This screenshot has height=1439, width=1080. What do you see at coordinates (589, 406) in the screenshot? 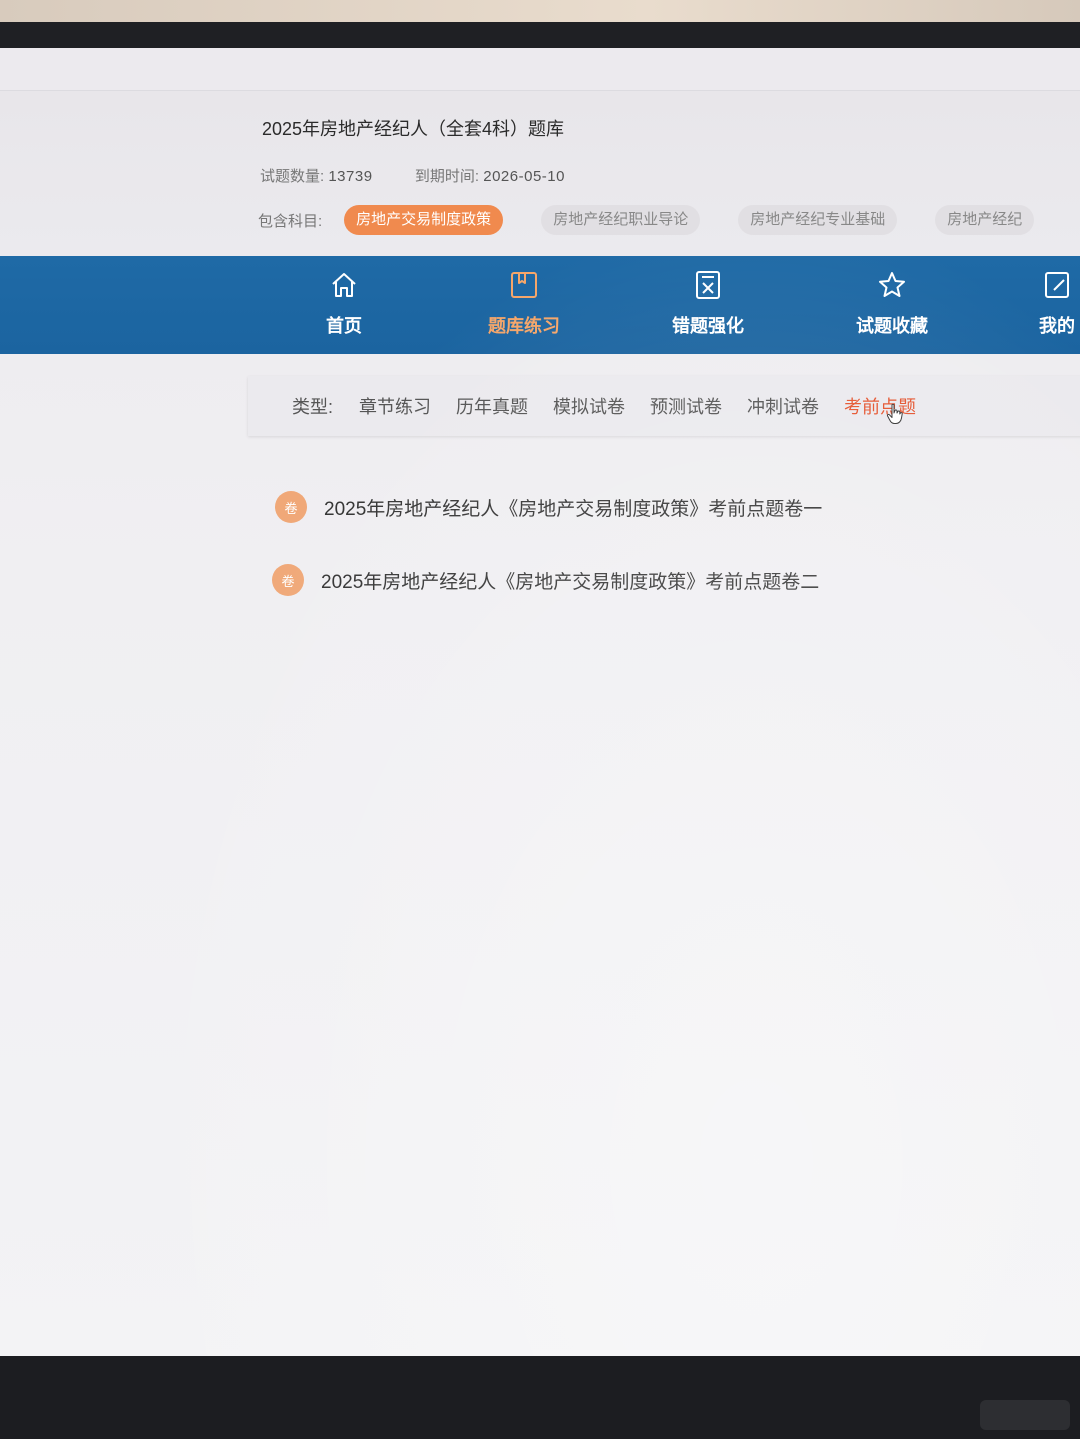
I see `type-tab-mock-papers: 模拟试卷` at bounding box center [589, 406].